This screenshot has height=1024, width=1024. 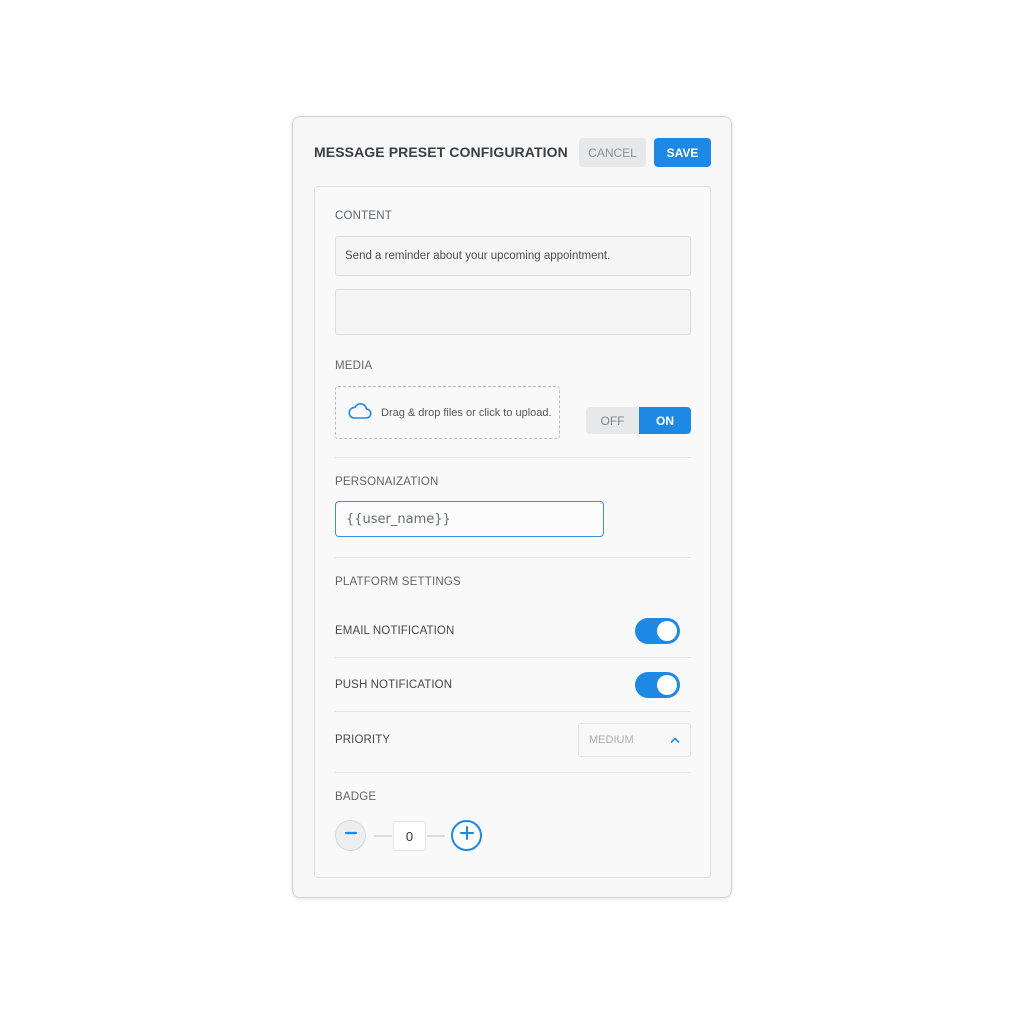 I want to click on chevron-up-icon, so click(x=675, y=741).